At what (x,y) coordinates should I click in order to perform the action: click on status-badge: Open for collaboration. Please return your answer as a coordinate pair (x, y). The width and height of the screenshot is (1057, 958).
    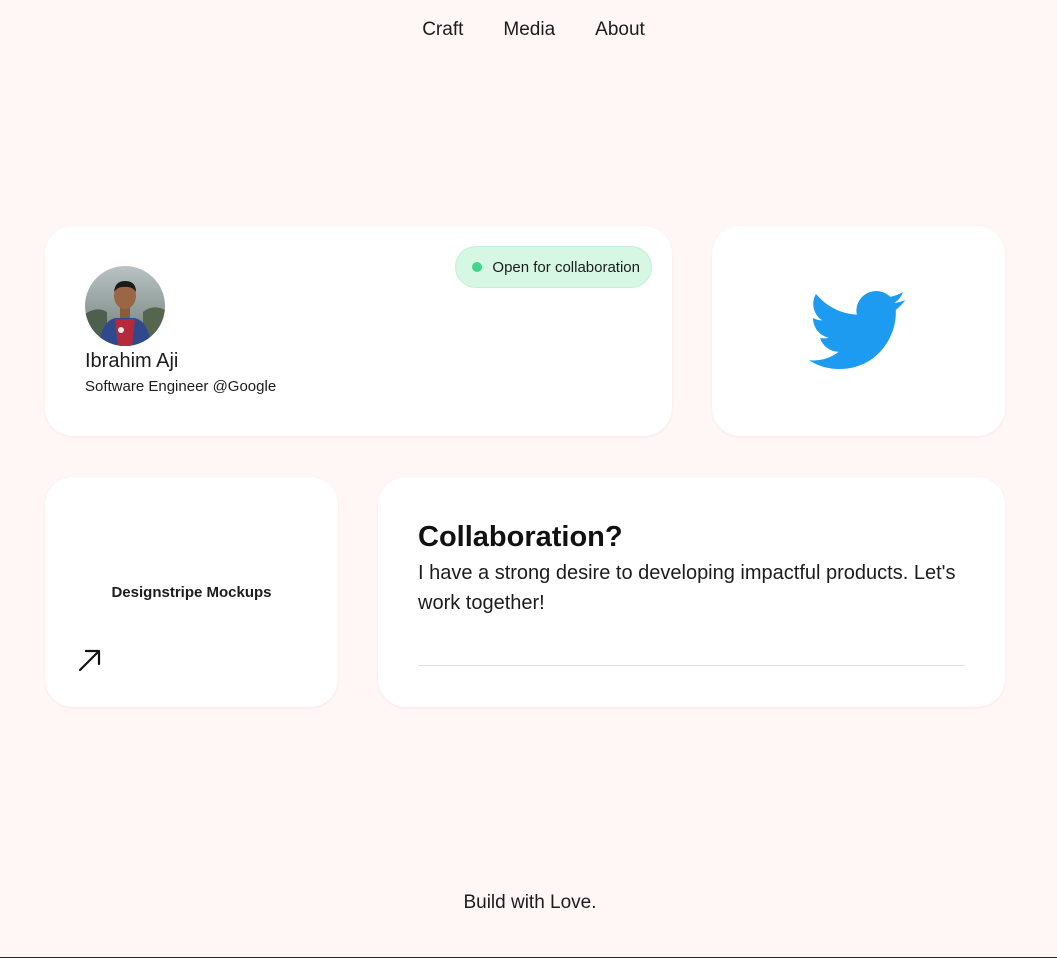
    Looking at the image, I should click on (553, 267).